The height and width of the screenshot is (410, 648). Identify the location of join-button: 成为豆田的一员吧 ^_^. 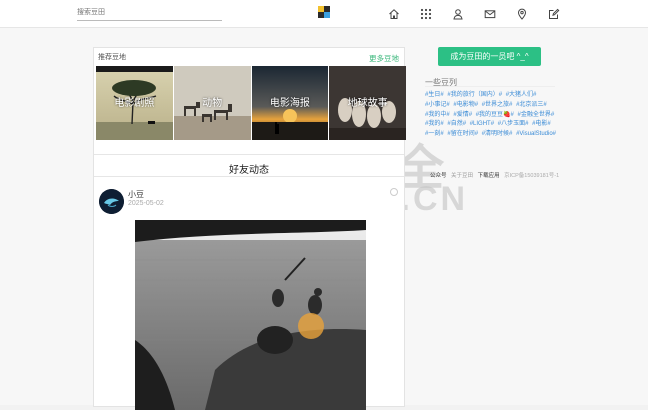
(489, 56).